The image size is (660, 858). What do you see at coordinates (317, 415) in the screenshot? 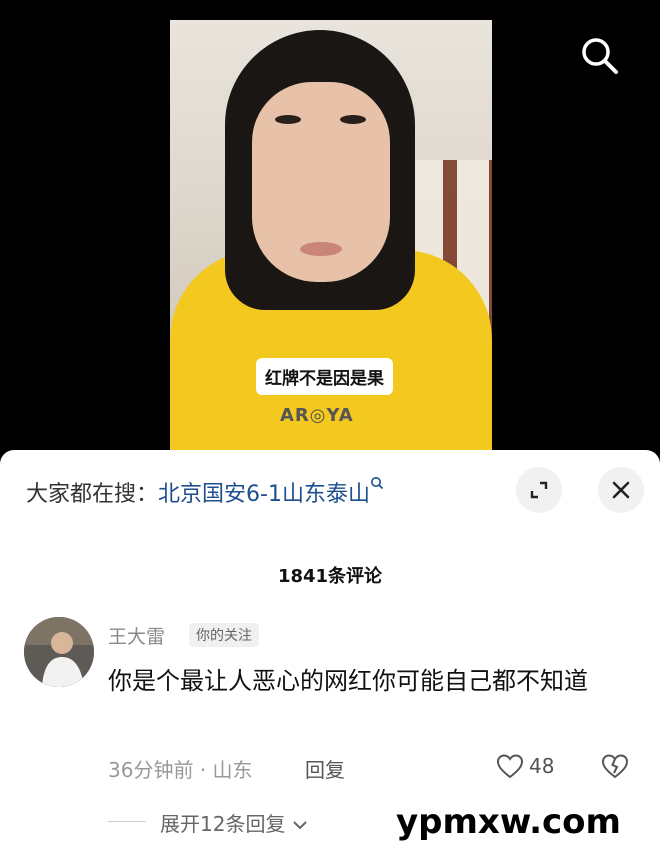
I see `shirt-logo-text: AR◎YA` at bounding box center [317, 415].